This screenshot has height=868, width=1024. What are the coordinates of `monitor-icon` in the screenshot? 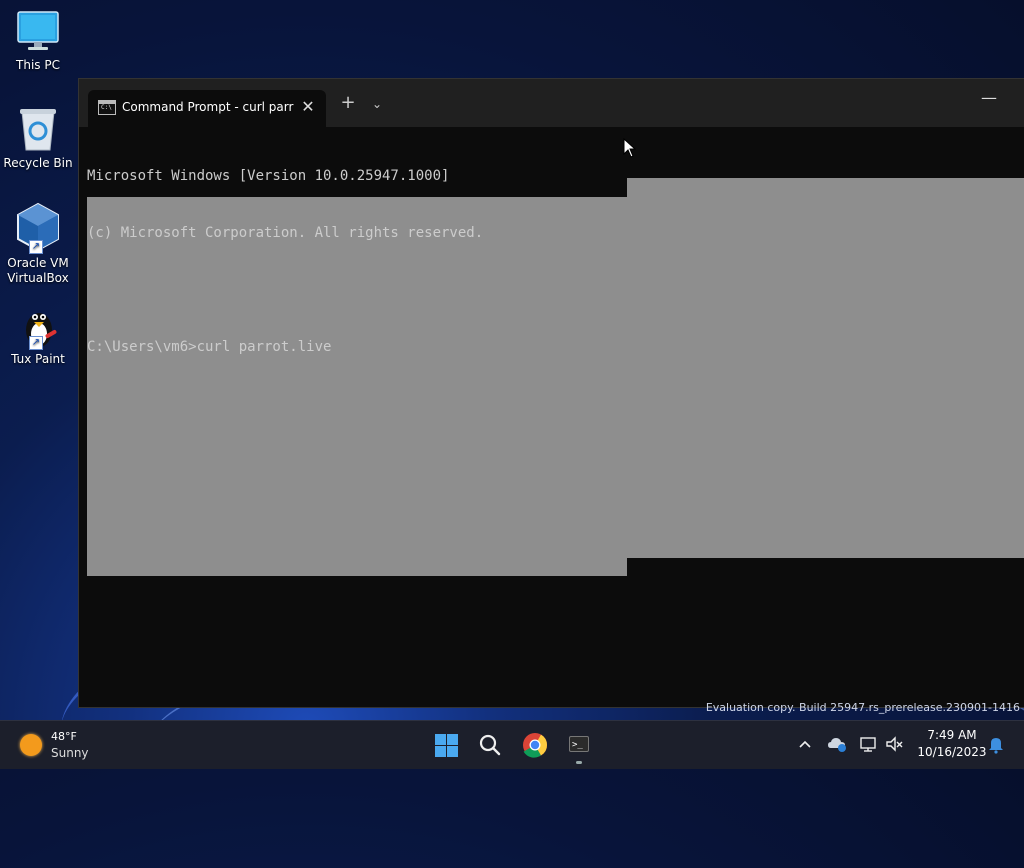 It's located at (38, 32).